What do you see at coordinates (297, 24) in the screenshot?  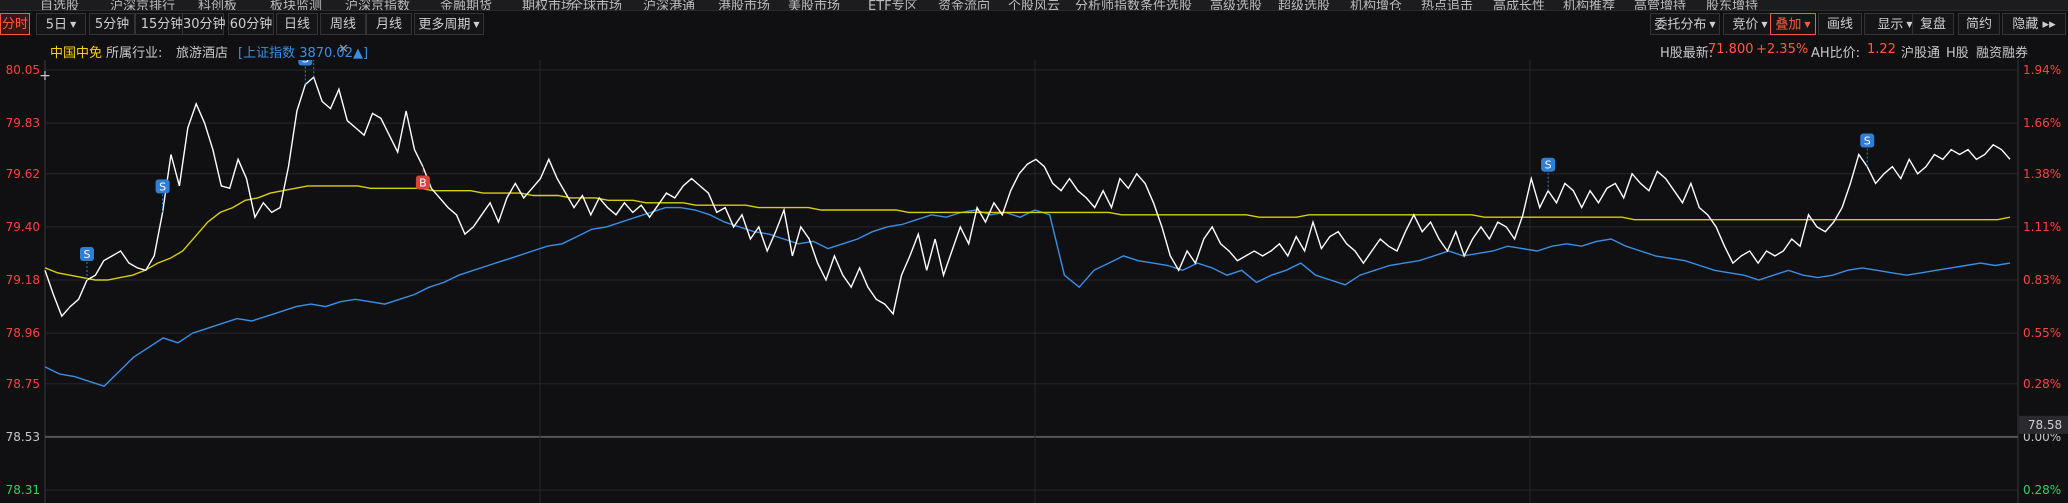 I see `period-tab: 日线` at bounding box center [297, 24].